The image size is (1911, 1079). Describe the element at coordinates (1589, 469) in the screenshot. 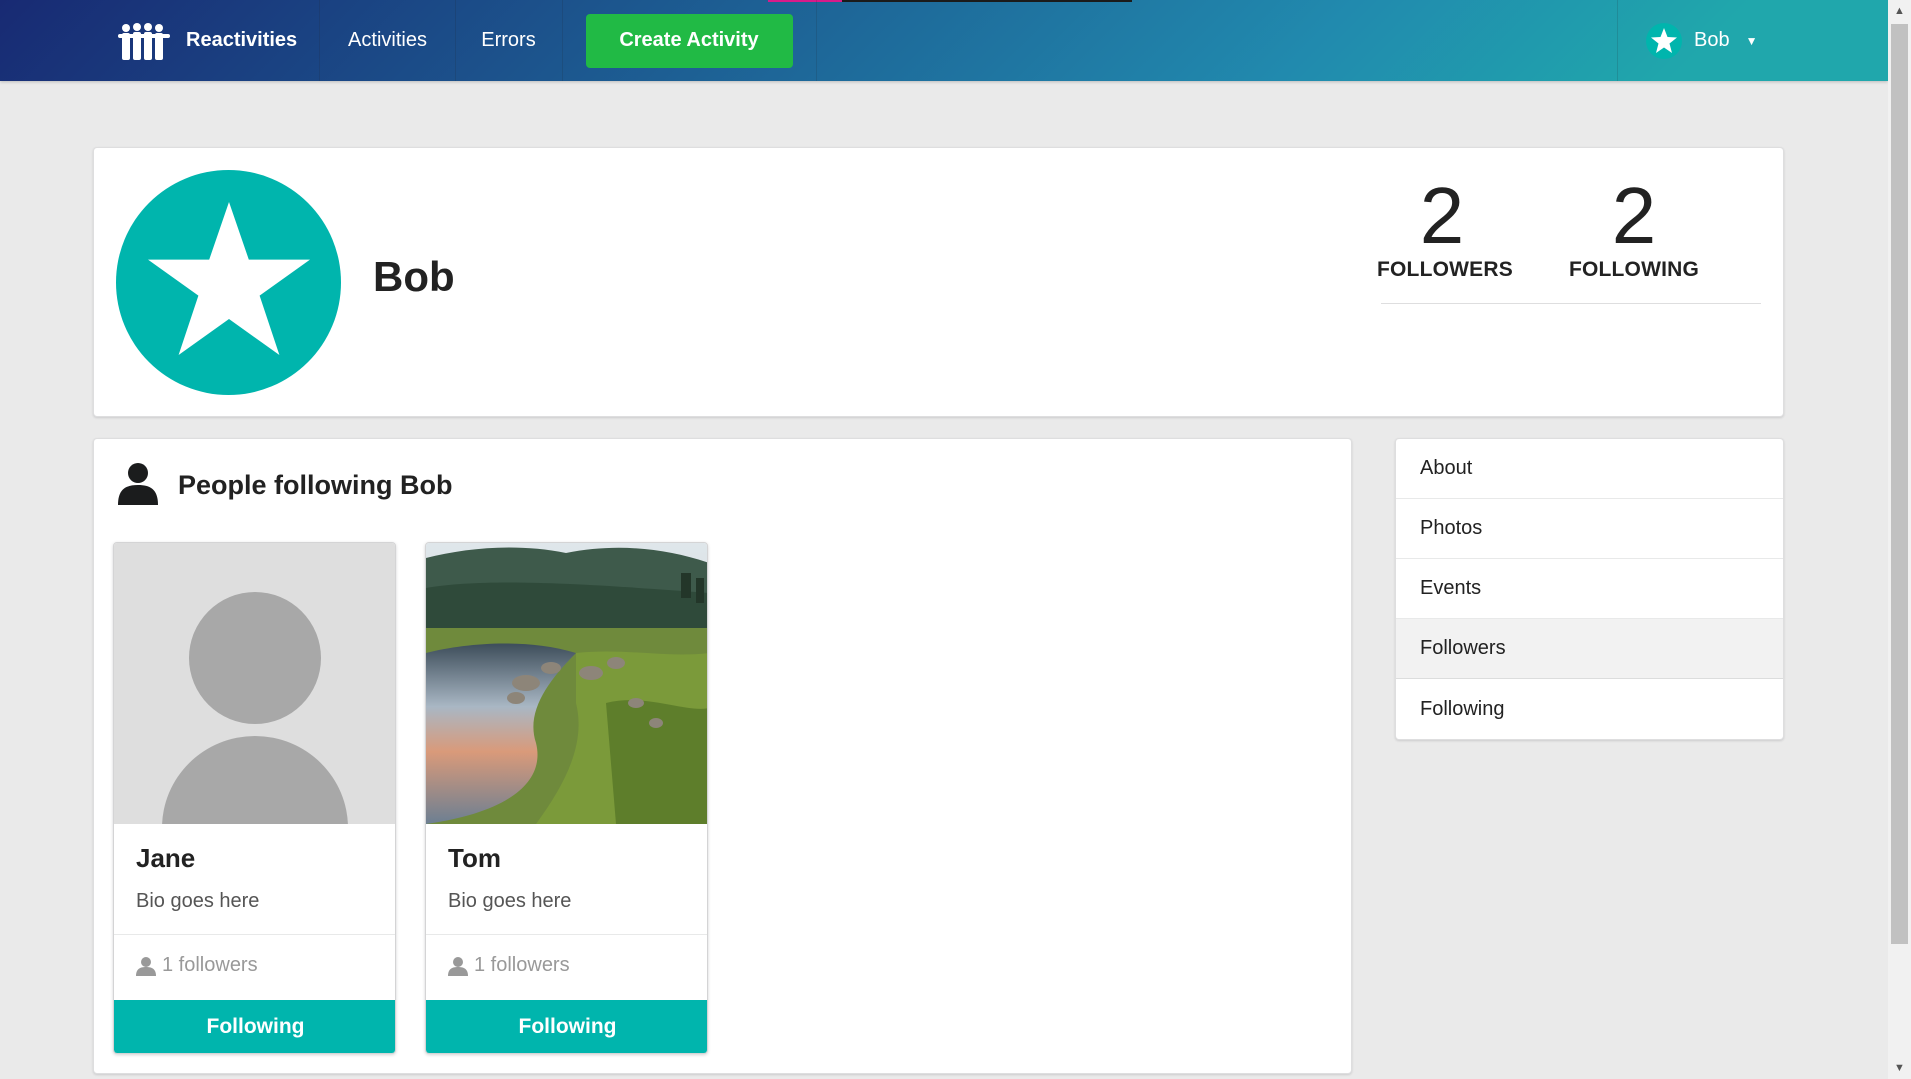

I see `menu-item-about: About` at that location.